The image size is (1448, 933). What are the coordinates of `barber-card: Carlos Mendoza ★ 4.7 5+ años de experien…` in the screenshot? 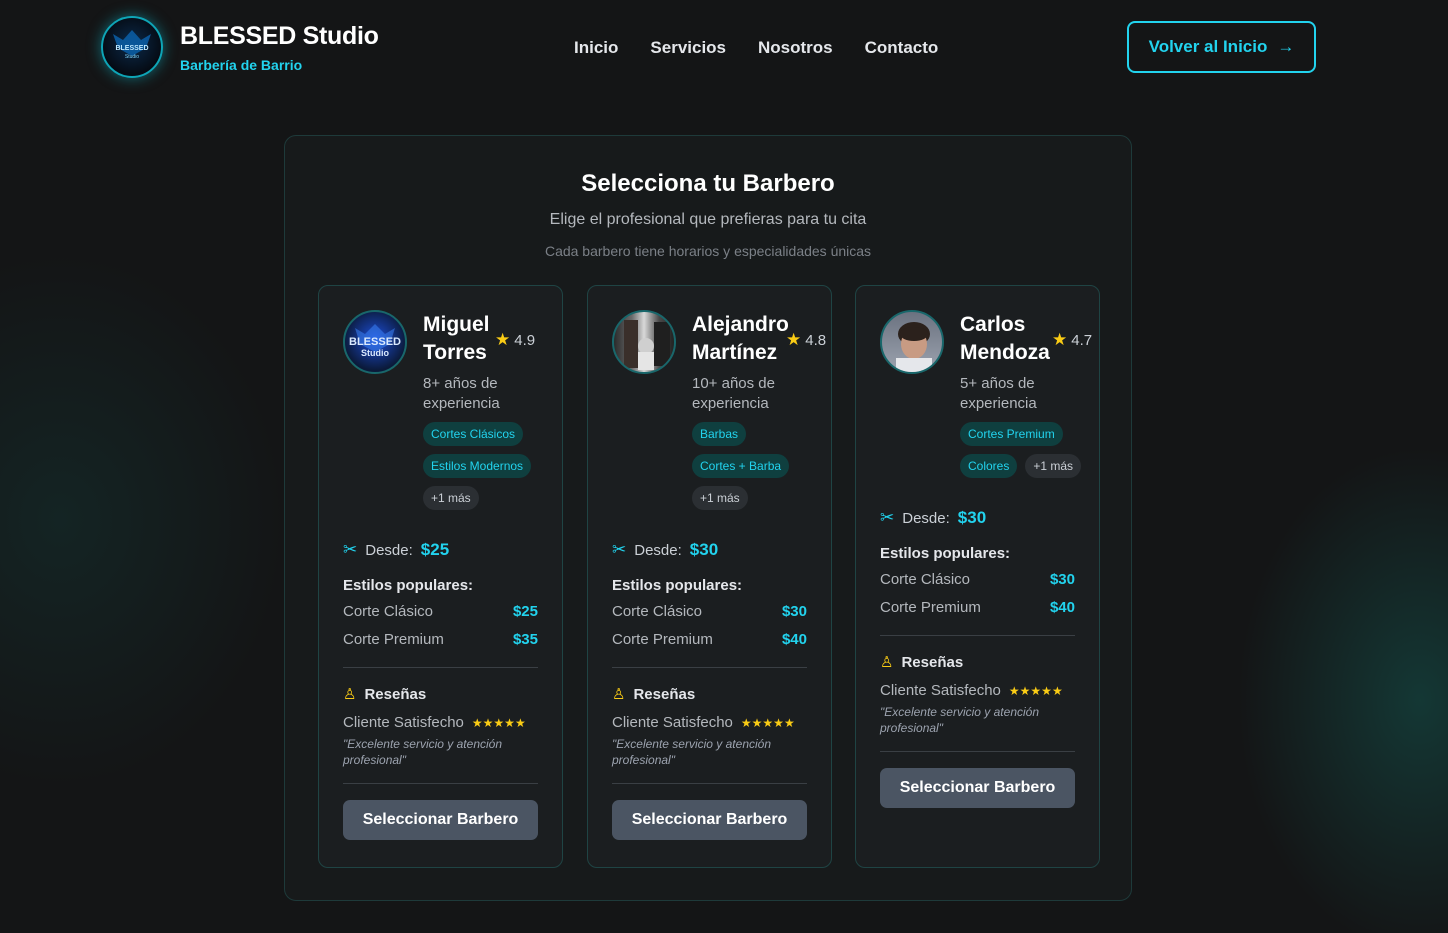 It's located at (977, 576).